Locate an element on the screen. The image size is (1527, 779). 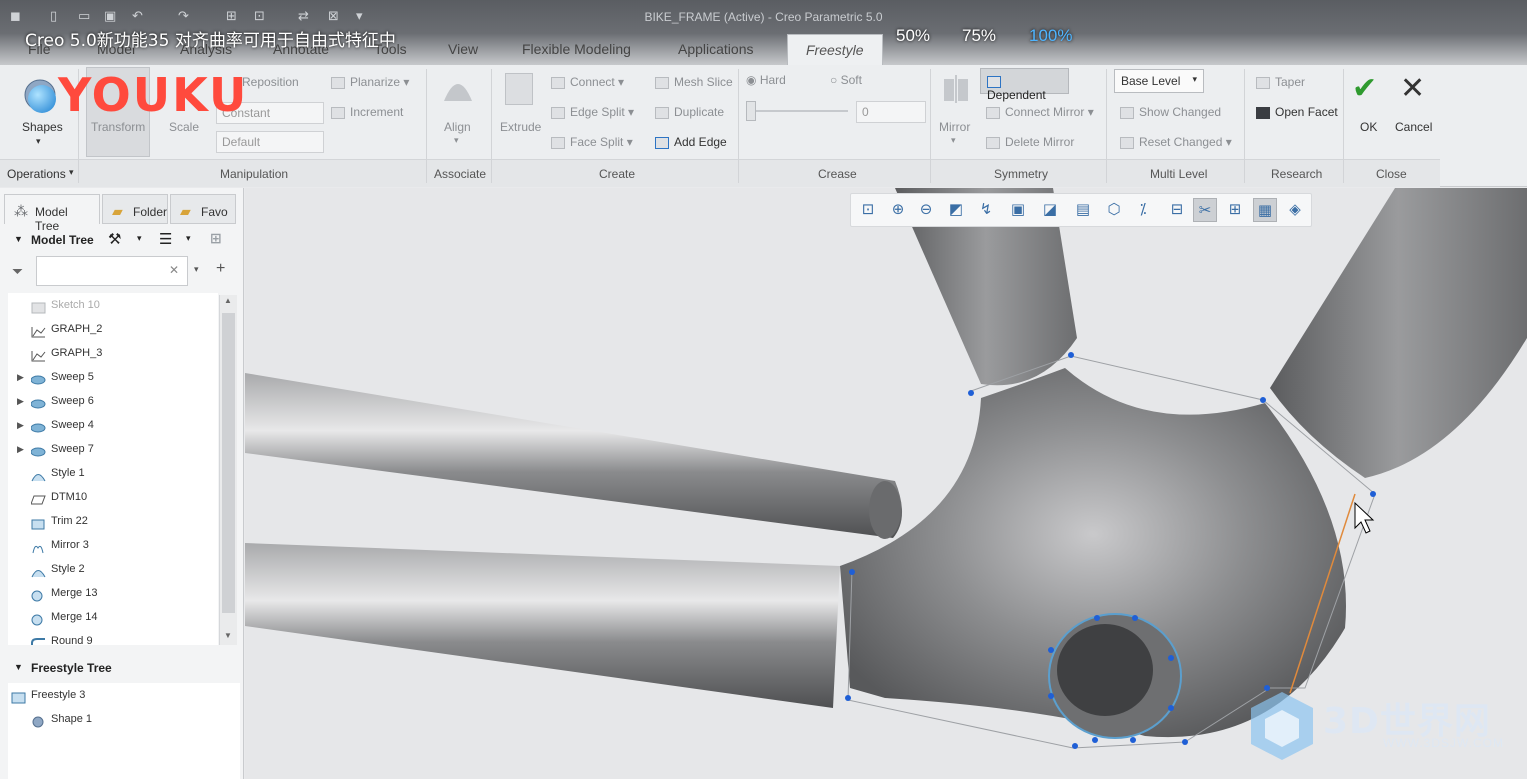
tab-favorites: ▰ Favo is located at coordinates (203, 209).